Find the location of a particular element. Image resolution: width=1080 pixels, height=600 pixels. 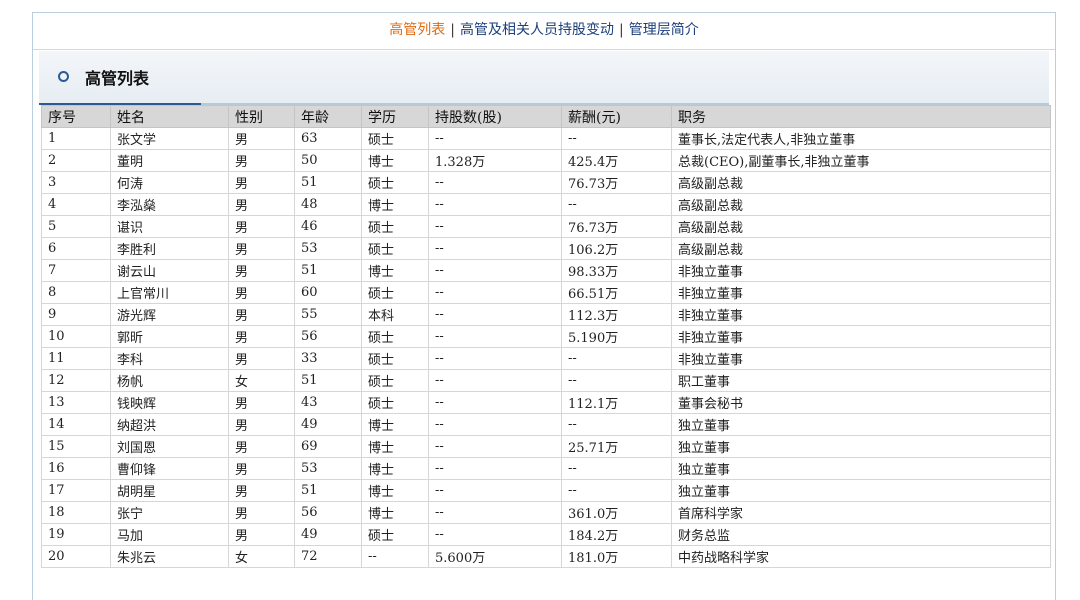

cell-salary: 112.3万 is located at coordinates (616, 314).